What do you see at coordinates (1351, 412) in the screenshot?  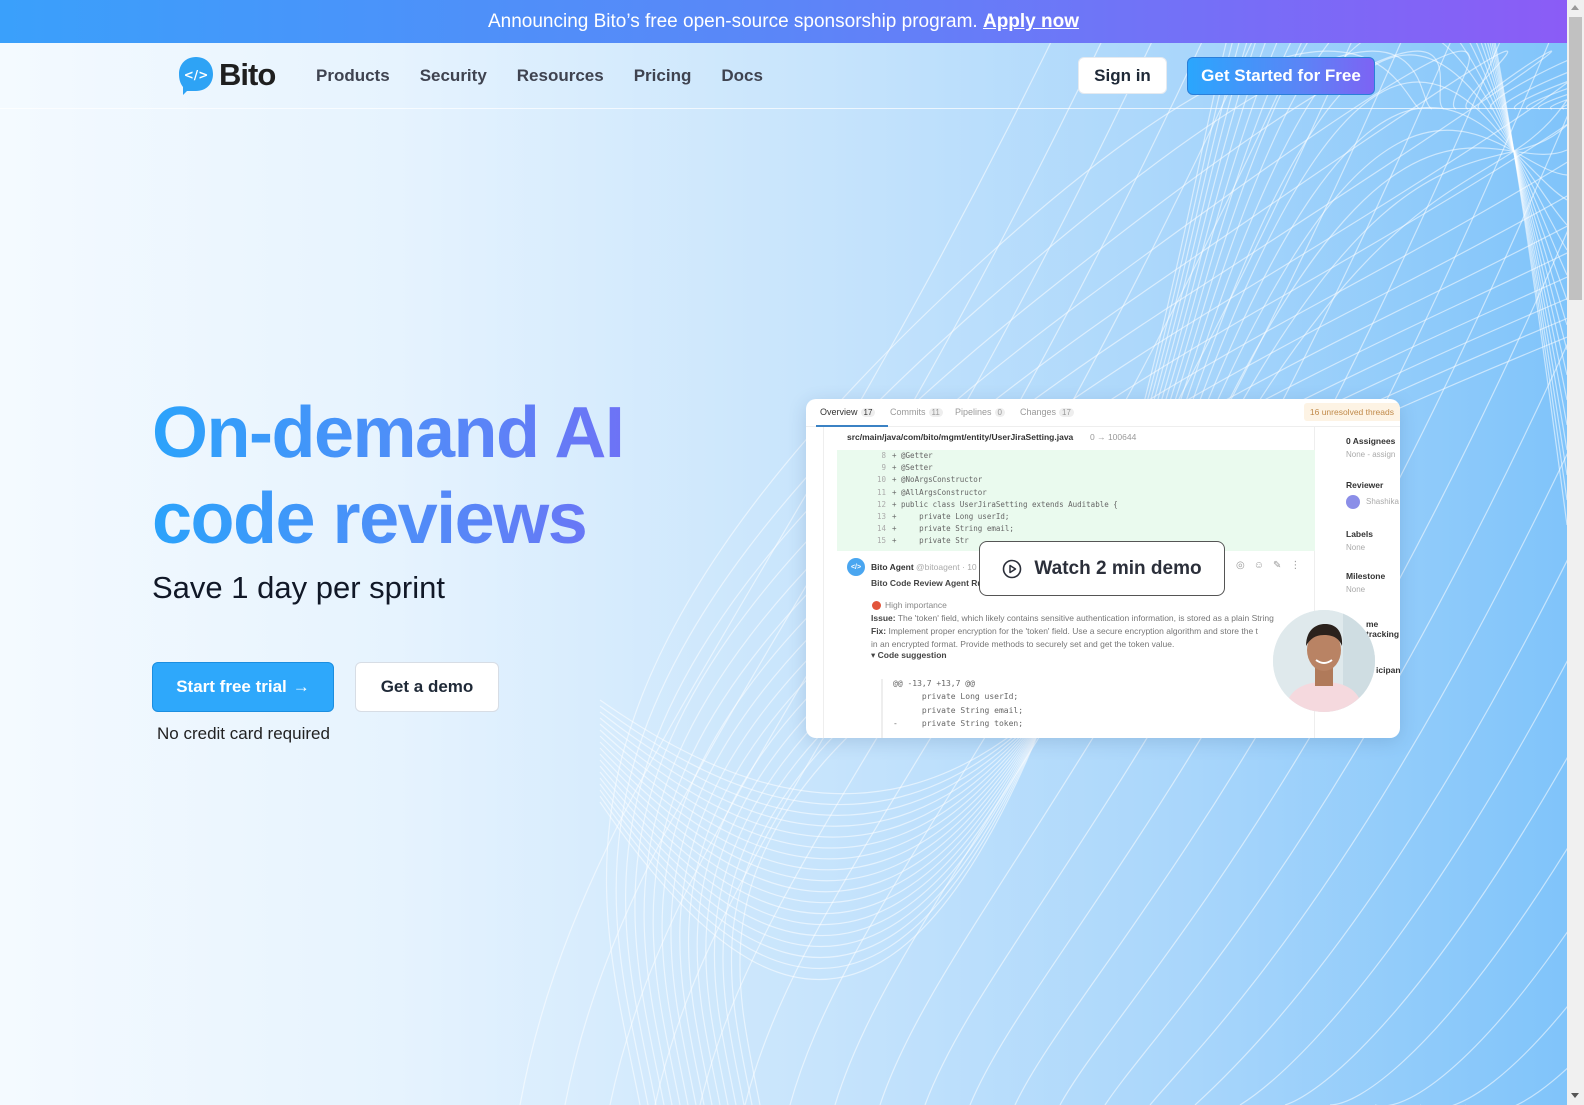 I see `unresolved-threads-badge: 16 unresolved threads` at bounding box center [1351, 412].